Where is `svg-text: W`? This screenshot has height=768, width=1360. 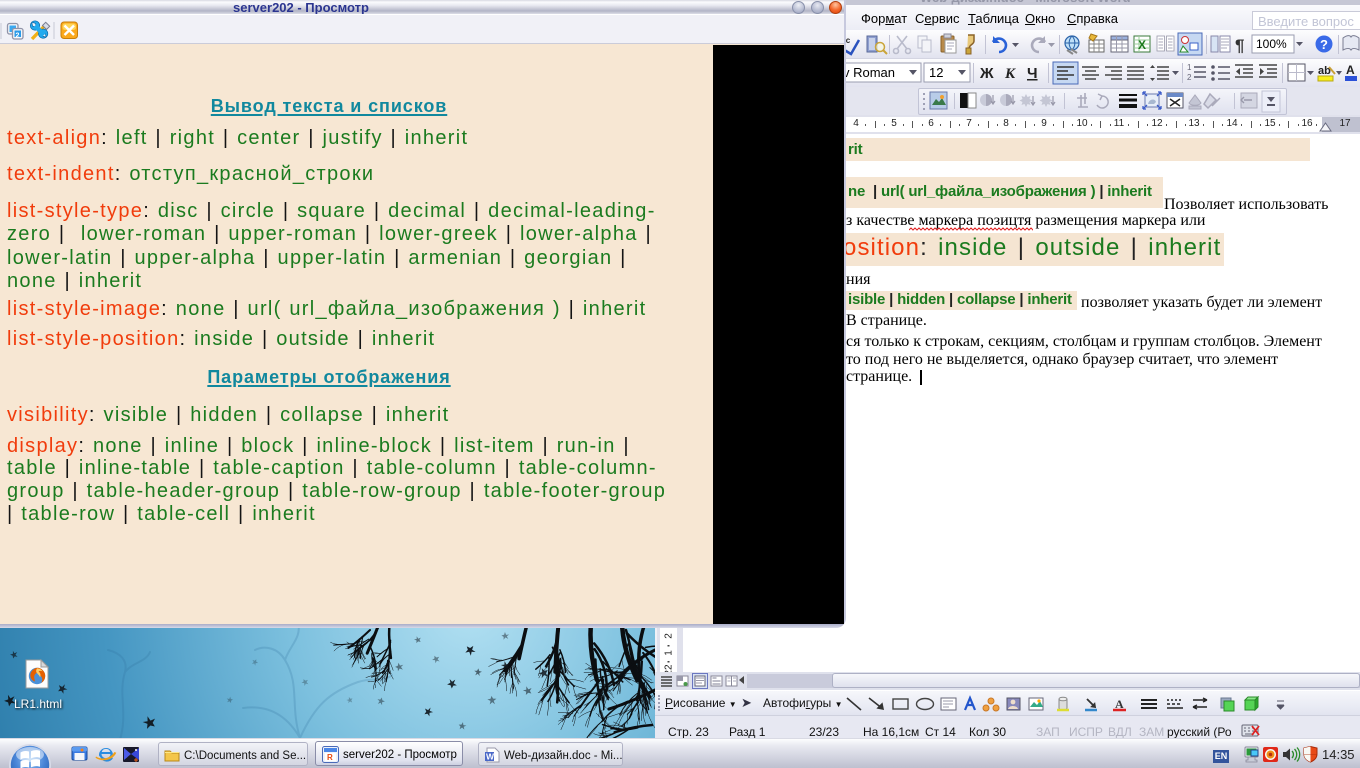
svg-text: W is located at coordinates (490, 757).